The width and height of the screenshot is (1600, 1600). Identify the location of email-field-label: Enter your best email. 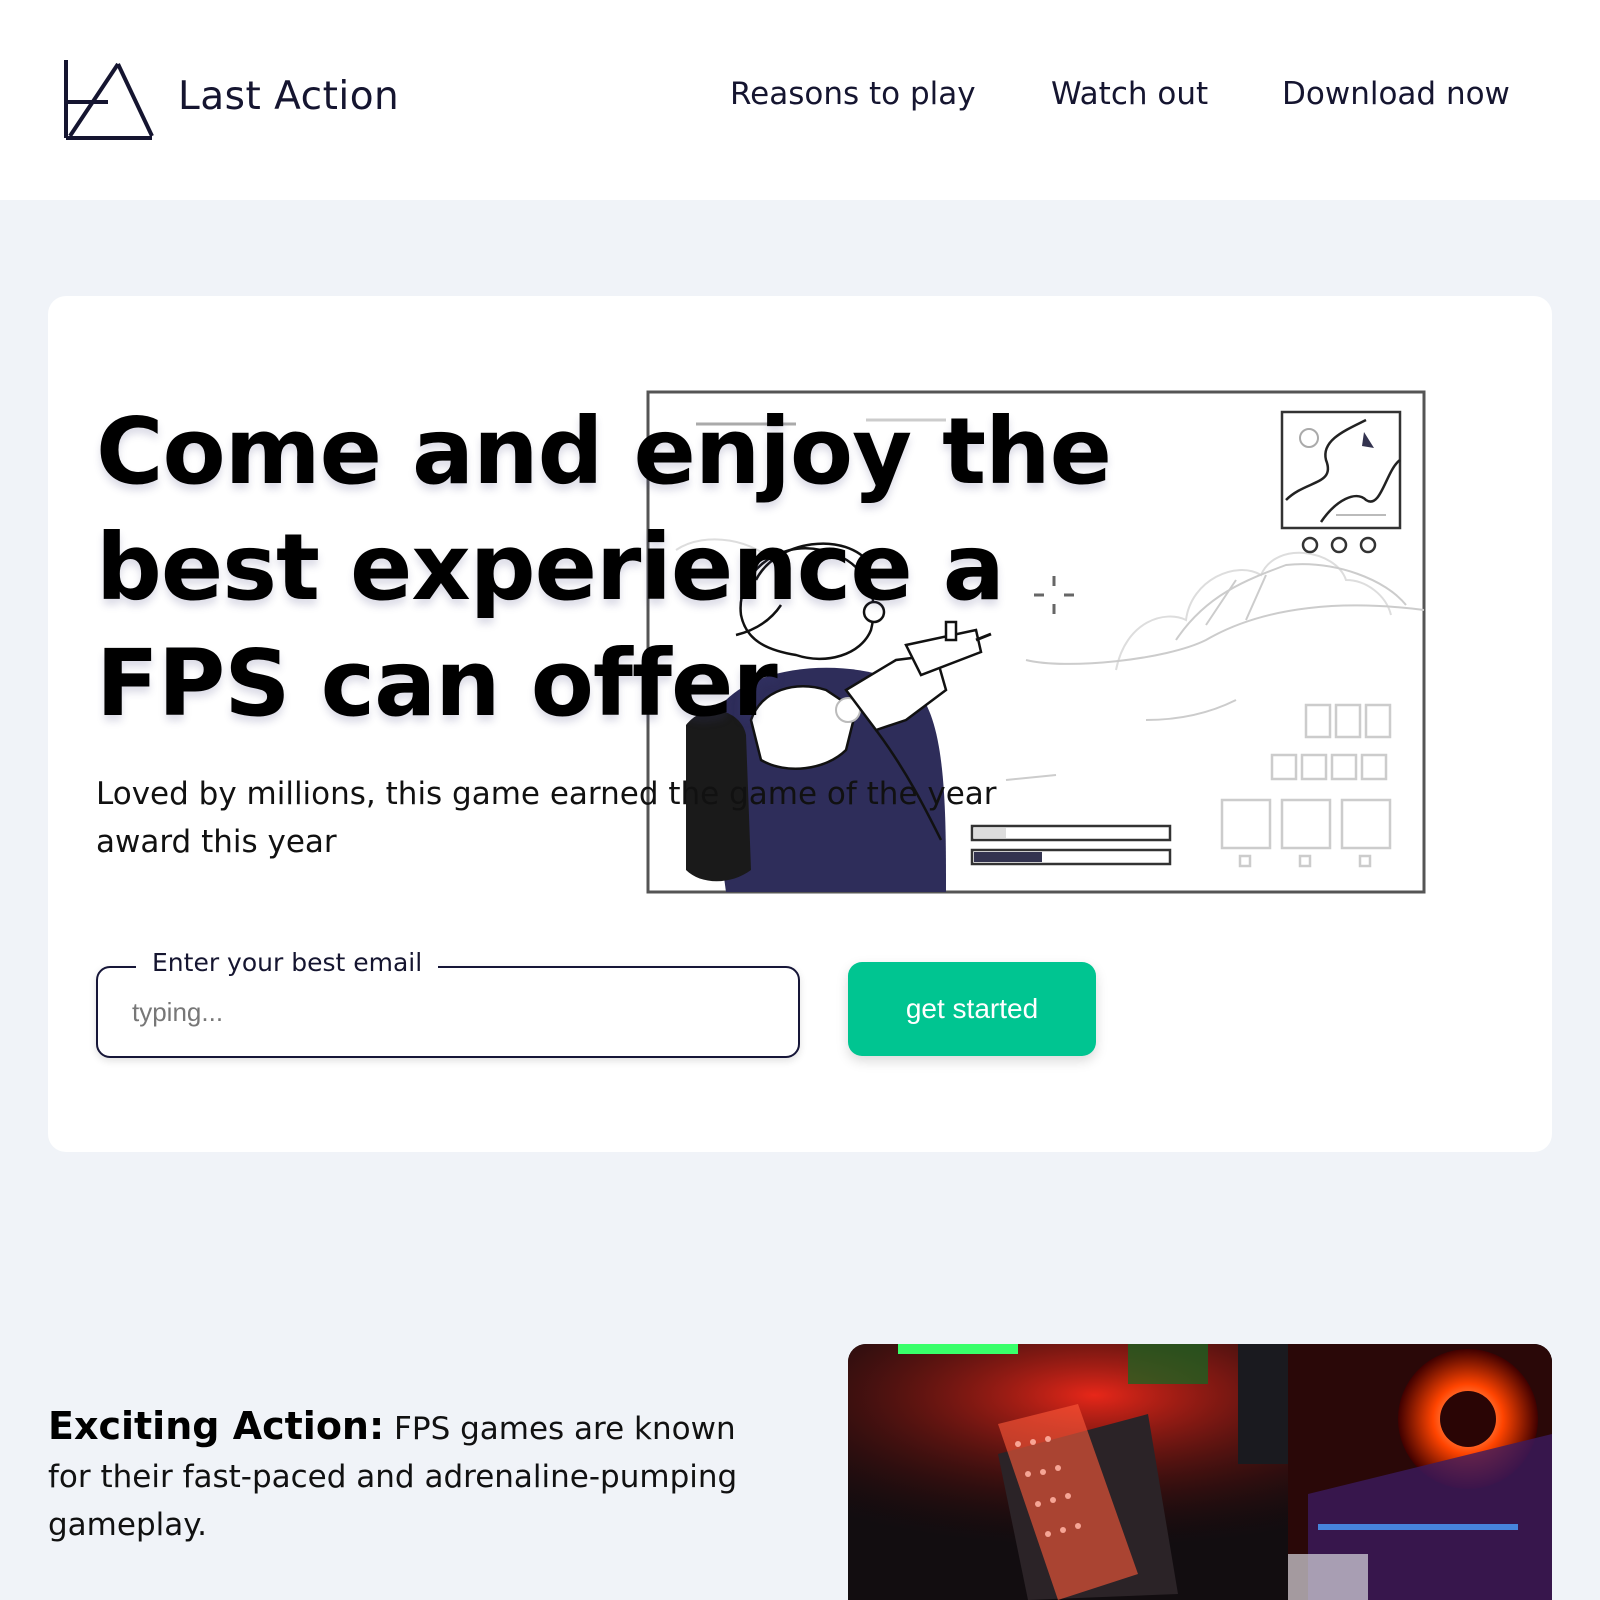
(287, 962).